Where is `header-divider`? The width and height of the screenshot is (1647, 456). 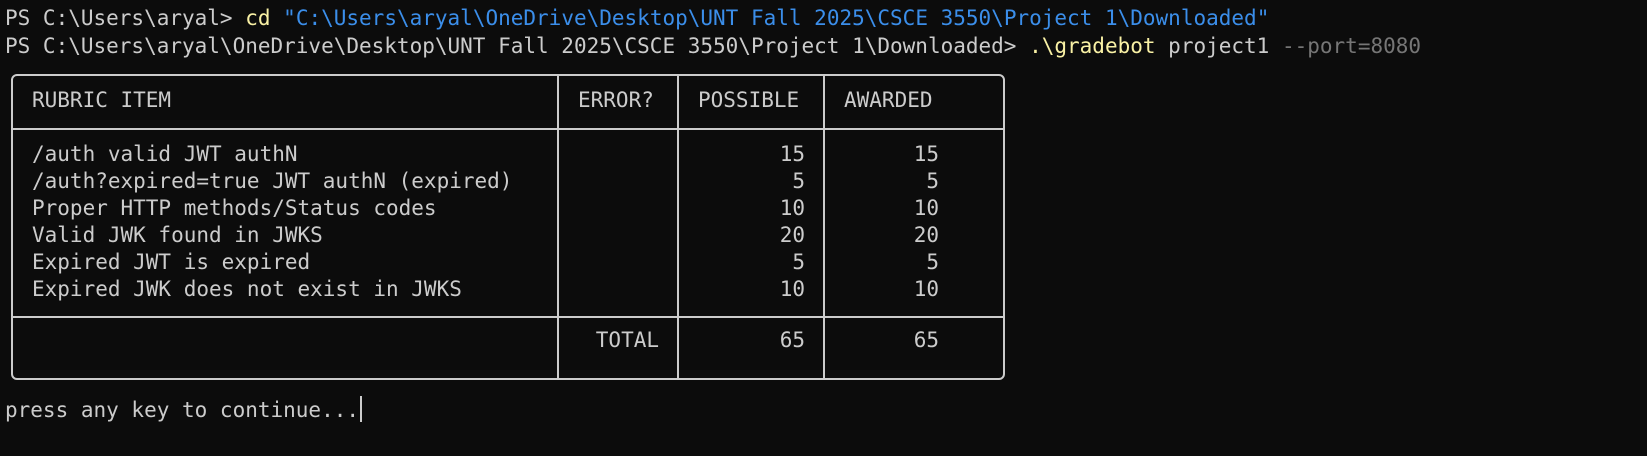
header-divider is located at coordinates (508, 129).